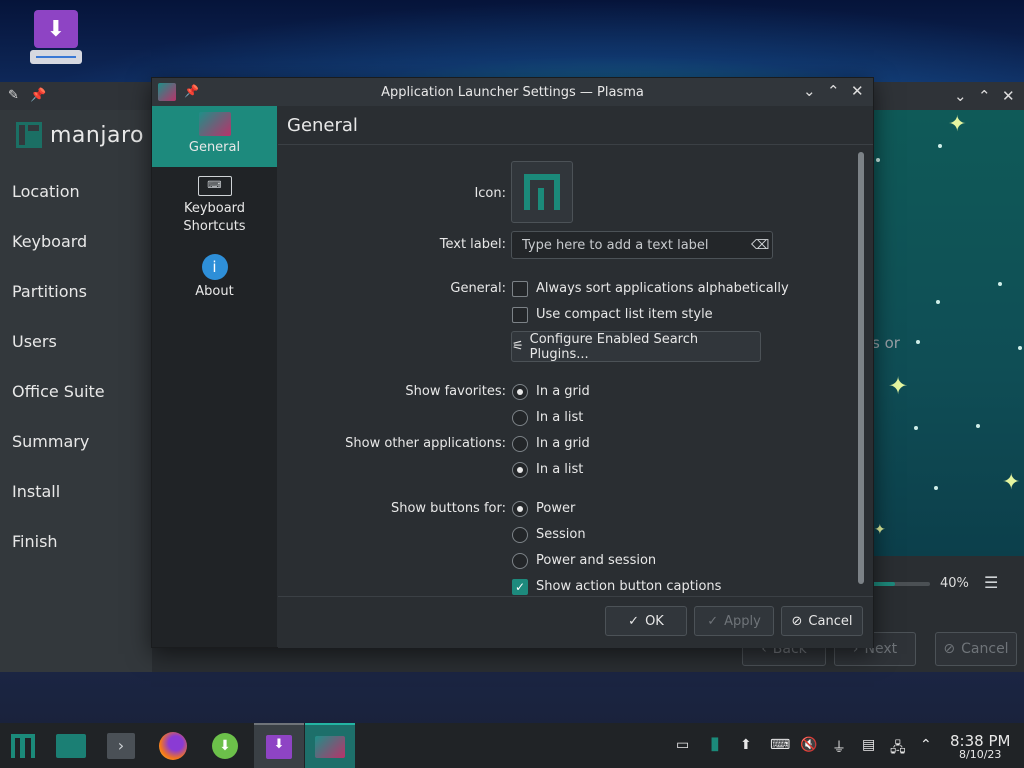  I want to click on buttons-power-session-label: Power and session, so click(596, 560).